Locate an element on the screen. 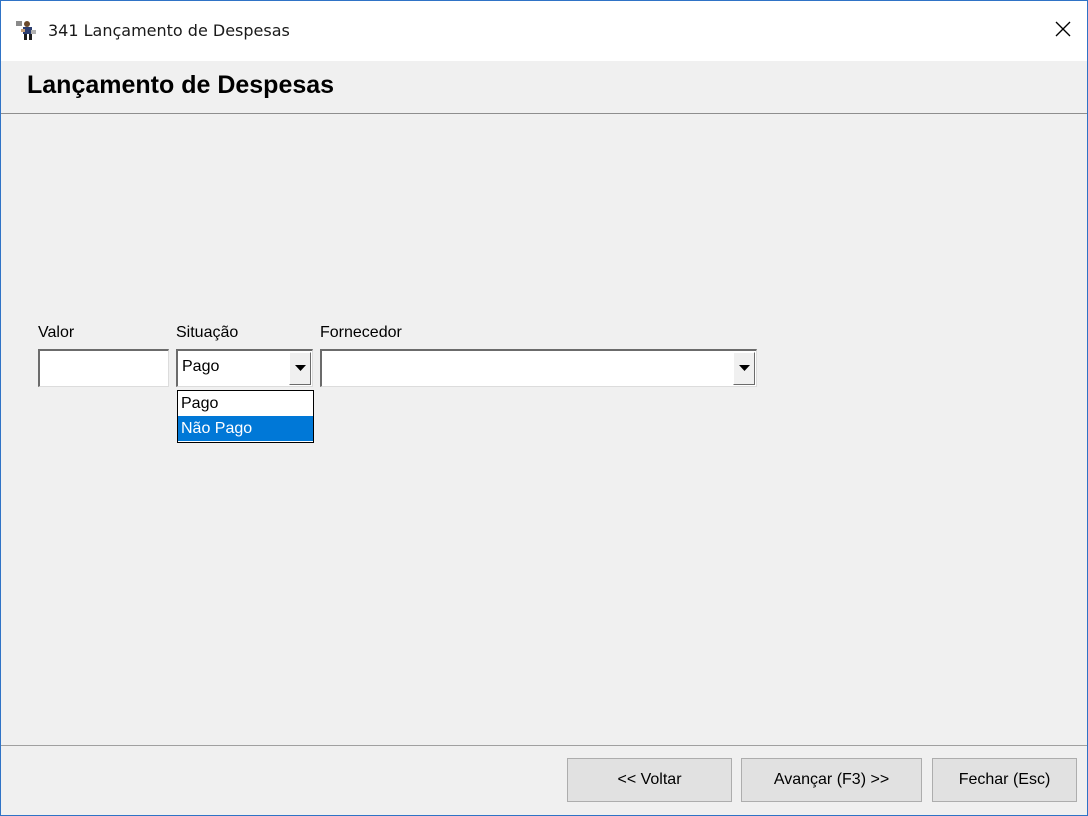 Image resolution: width=1088 pixels, height=816 pixels. fornecedor-label: Fornecedor is located at coordinates (361, 332).